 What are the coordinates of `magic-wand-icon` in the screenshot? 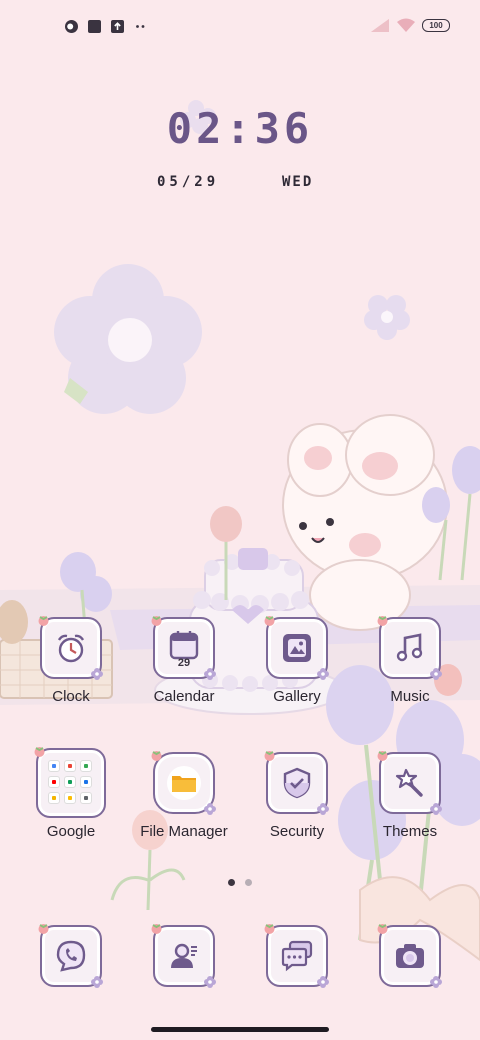 It's located at (409, 782).